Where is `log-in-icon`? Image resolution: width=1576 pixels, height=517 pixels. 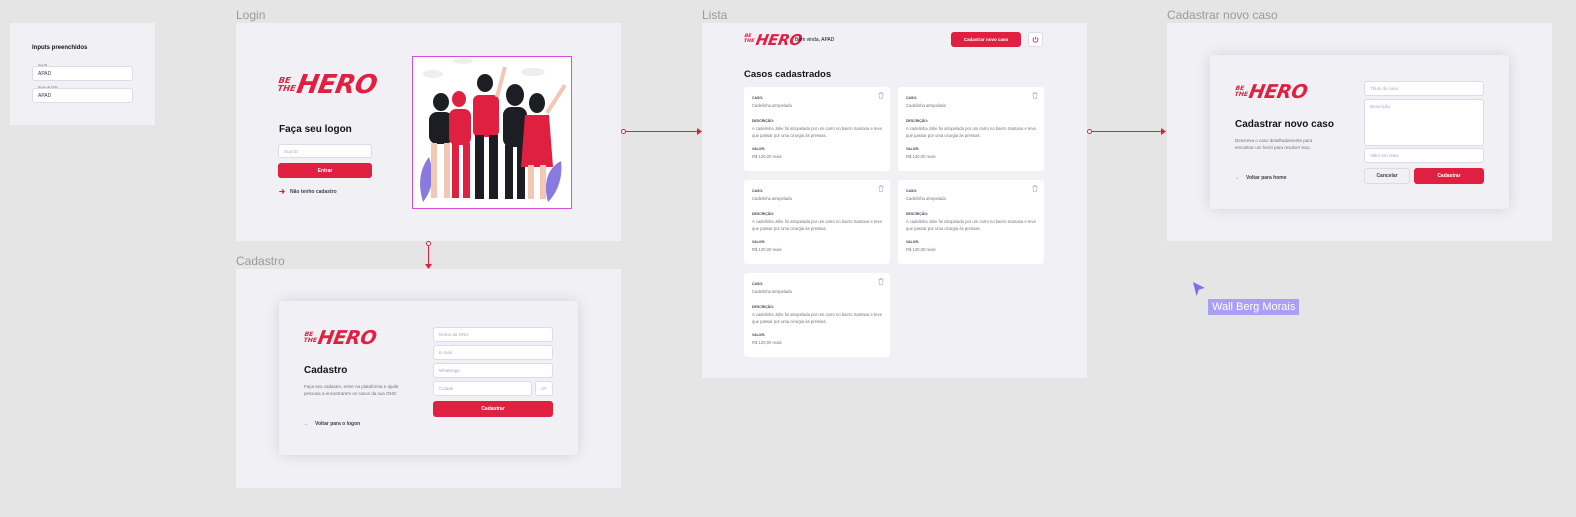 log-in-icon is located at coordinates (282, 191).